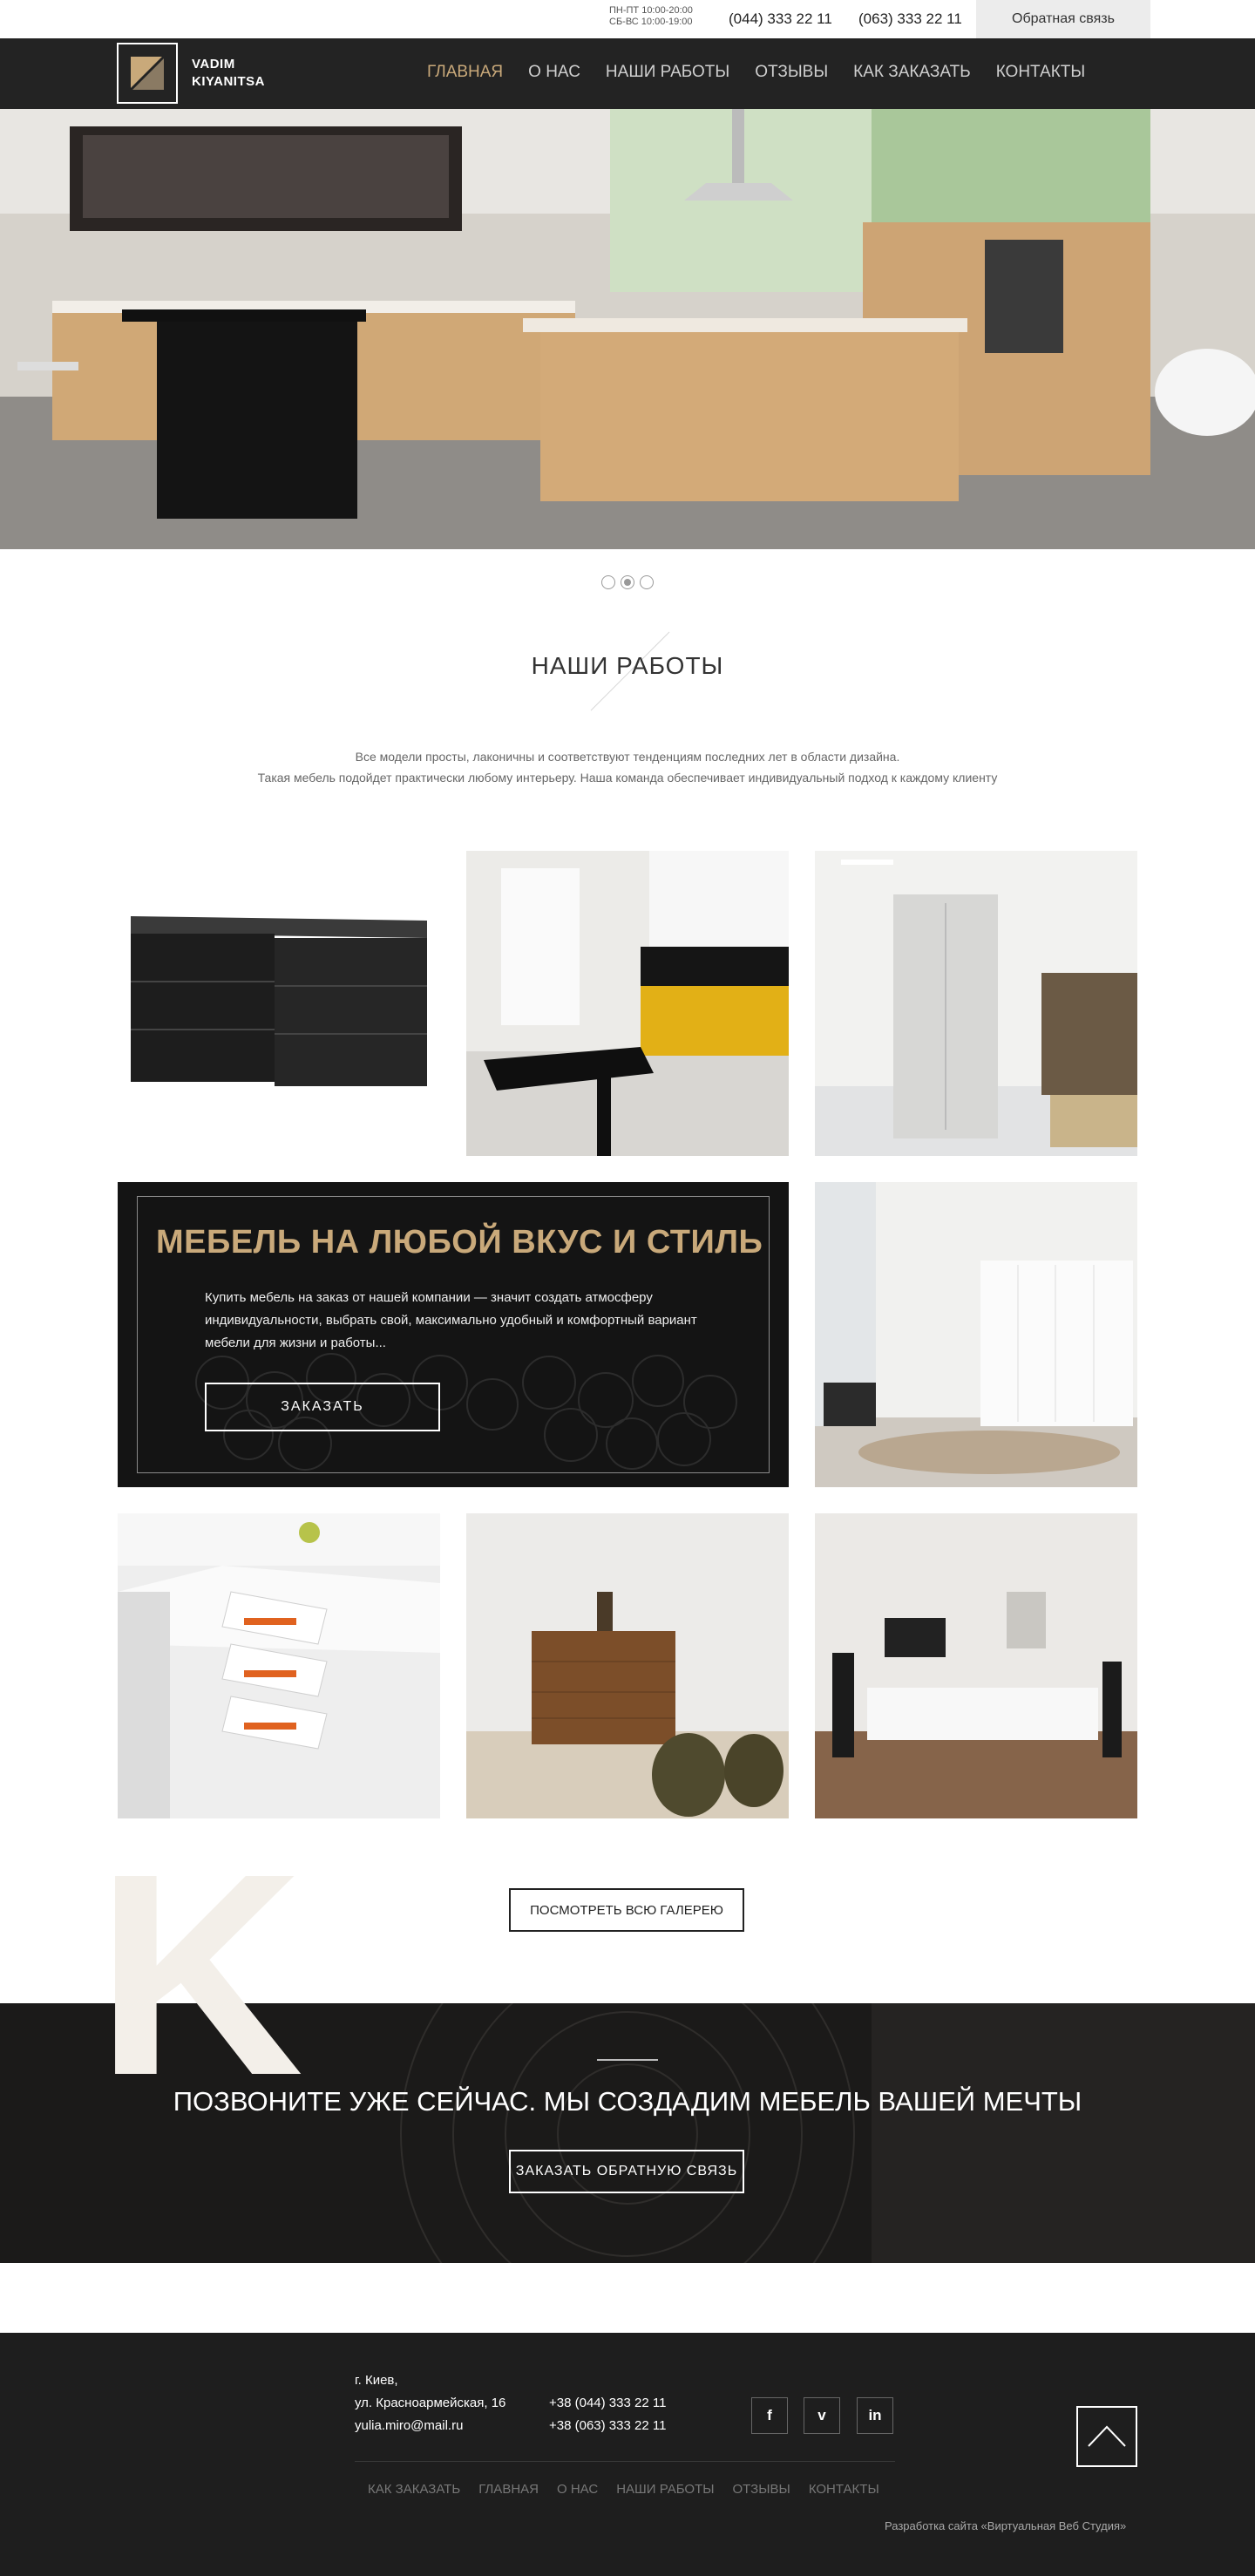 This screenshot has width=1255, height=2576. Describe the element at coordinates (1063, 19) in the screenshot. I see `callback-button: Обратная связь` at that location.